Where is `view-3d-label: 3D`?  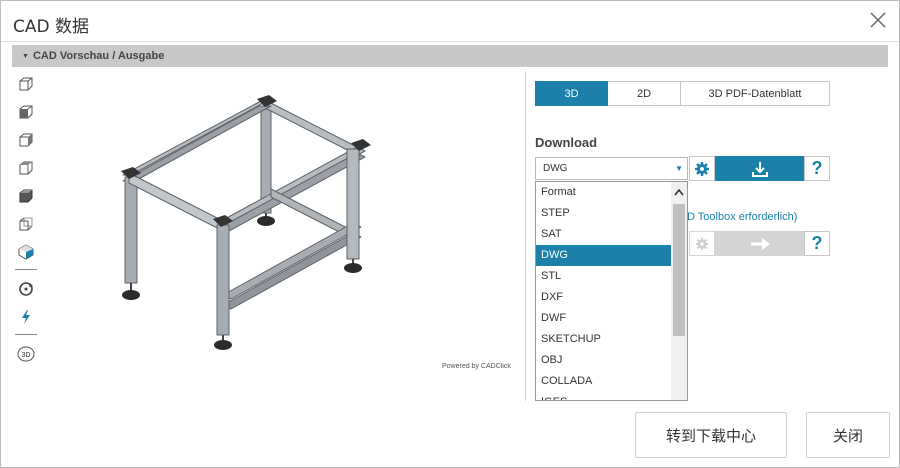 view-3d-label: 3D is located at coordinates (26, 355).